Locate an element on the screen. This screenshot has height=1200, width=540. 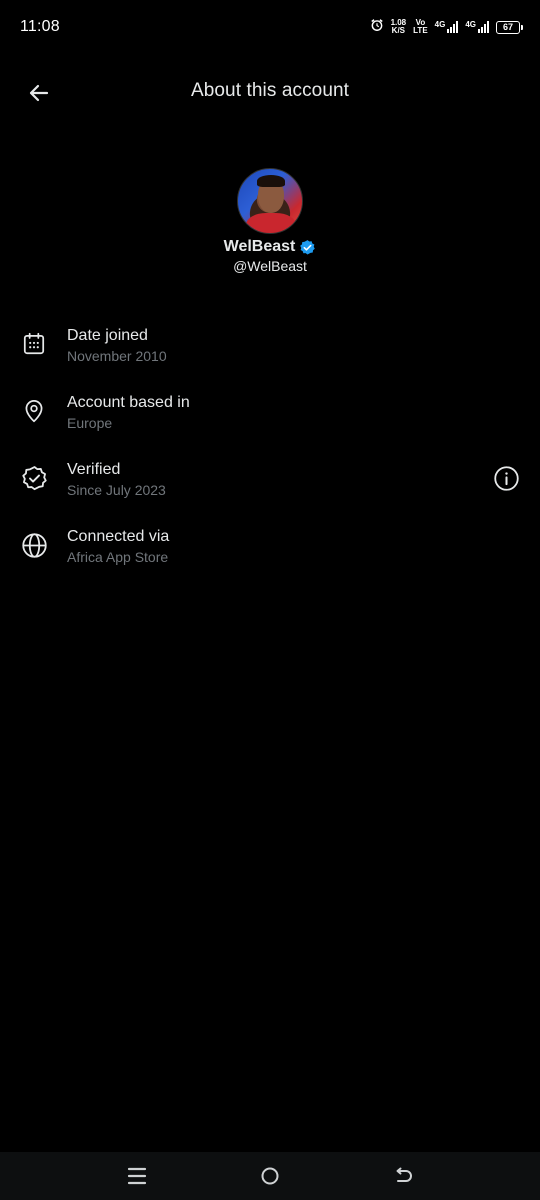
volte-indicator: Vo LTE is located at coordinates (420, 26).